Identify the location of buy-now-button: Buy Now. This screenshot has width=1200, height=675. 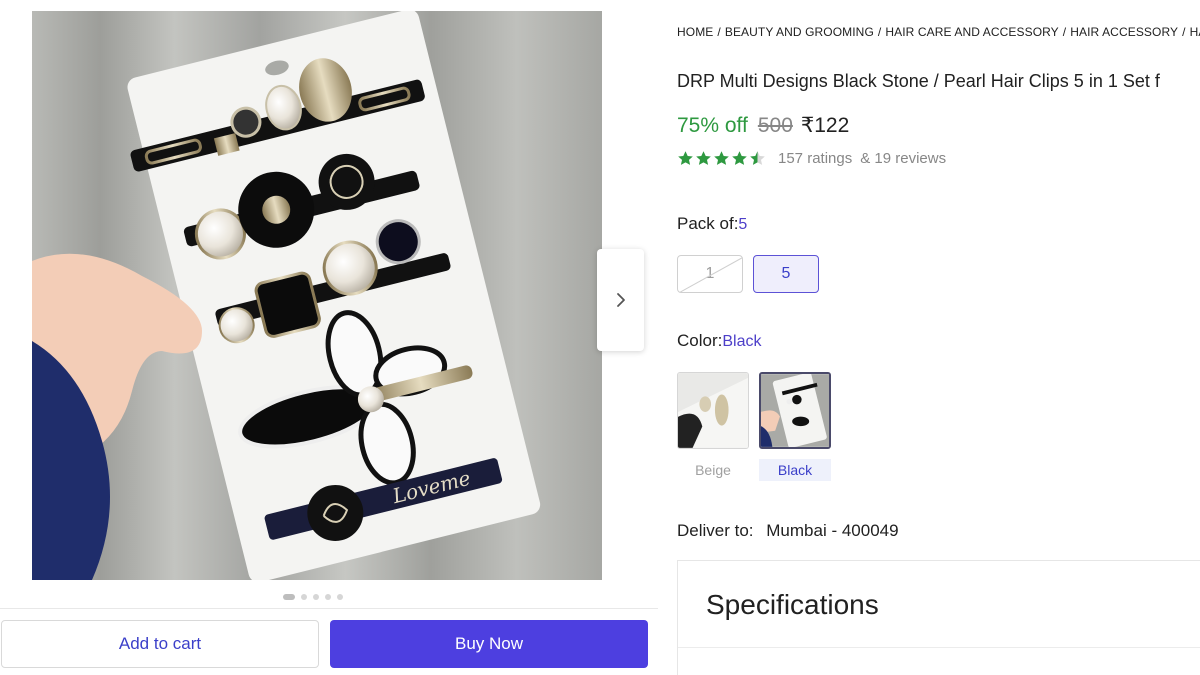
(489, 644).